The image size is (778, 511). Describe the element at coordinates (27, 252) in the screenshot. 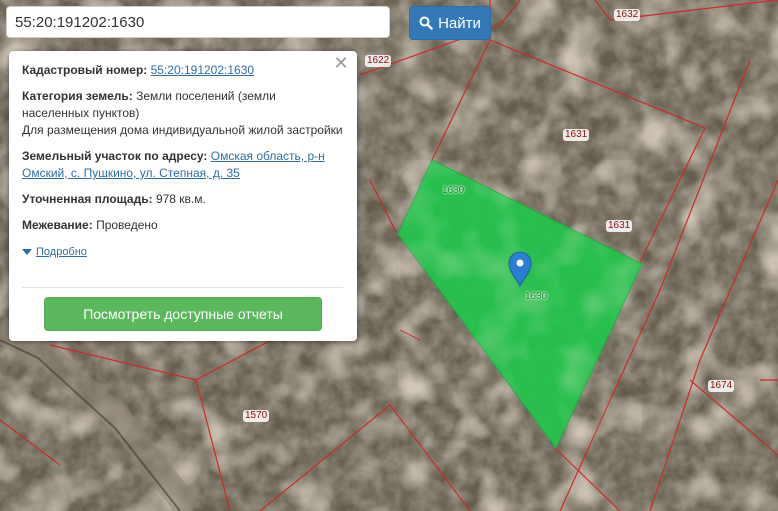

I see `caret-down-icon` at that location.